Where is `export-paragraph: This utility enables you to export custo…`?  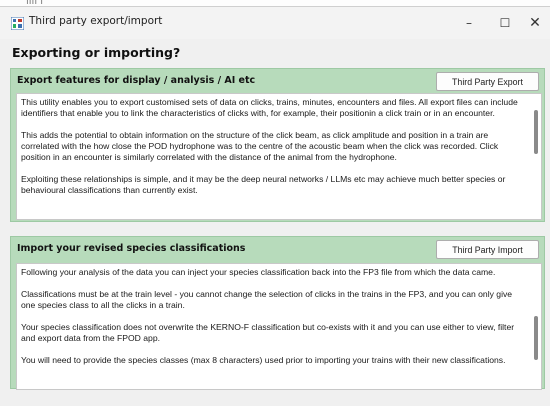 export-paragraph: This utility enables you to export custo… is located at coordinates (269, 107).